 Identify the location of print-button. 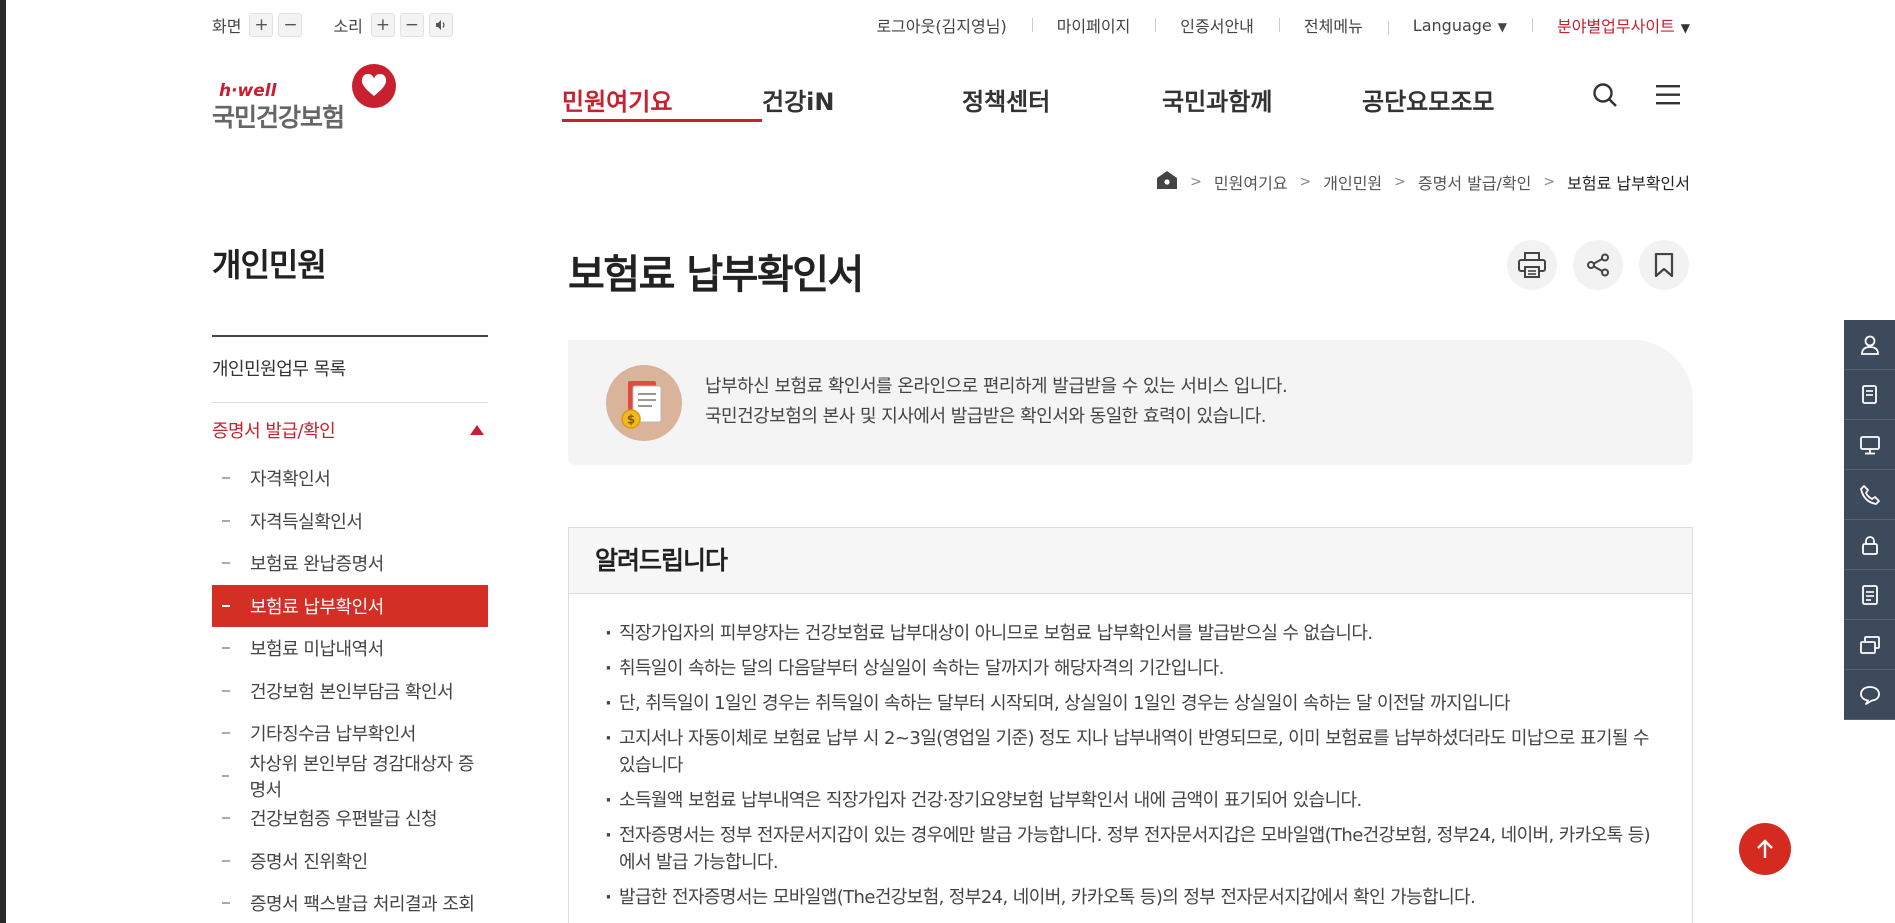
(1532, 265).